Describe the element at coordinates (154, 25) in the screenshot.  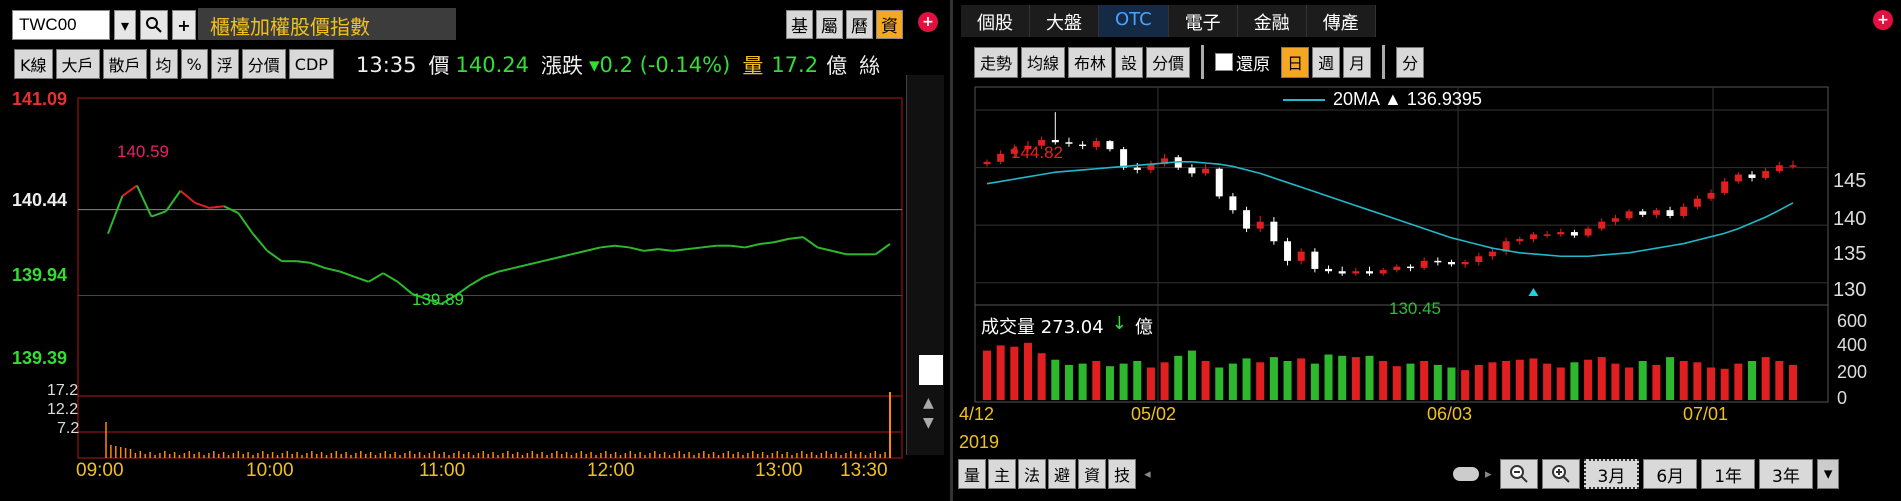
I see `search-icon` at that location.